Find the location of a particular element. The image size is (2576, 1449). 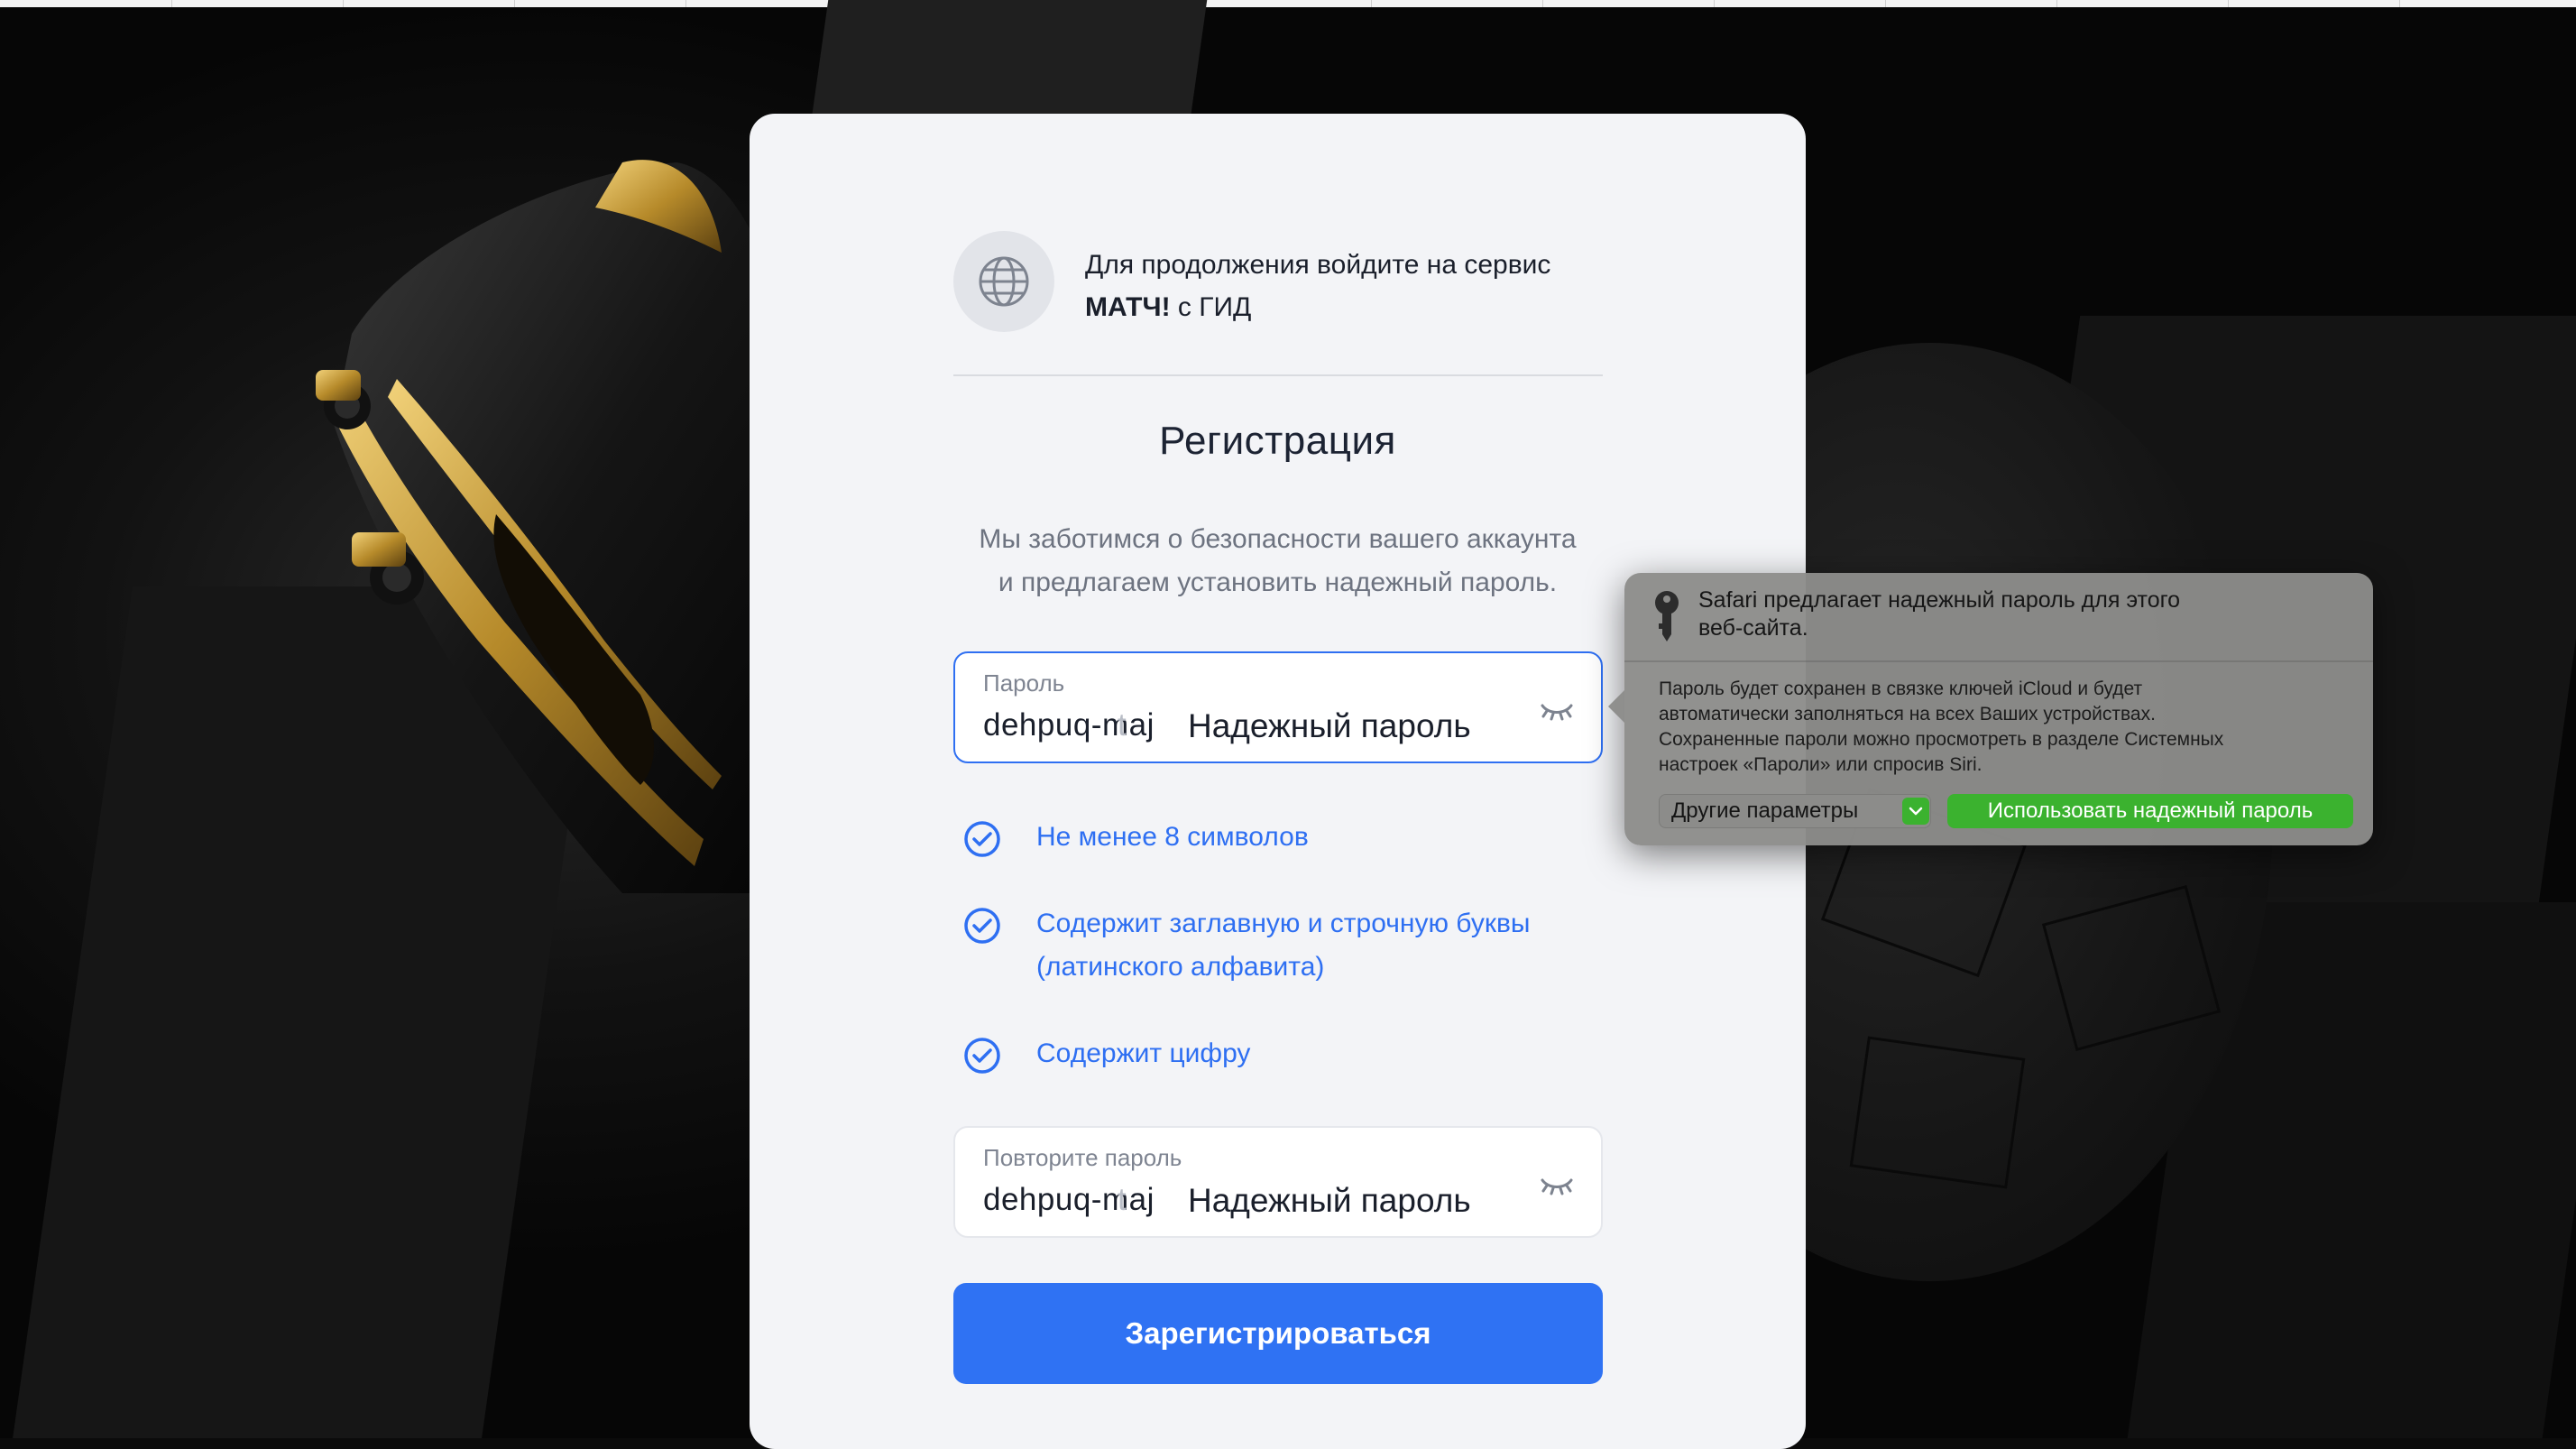

popover-desc-line-4: настроек «Пароли» или спросив Siri. is located at coordinates (1821, 764).